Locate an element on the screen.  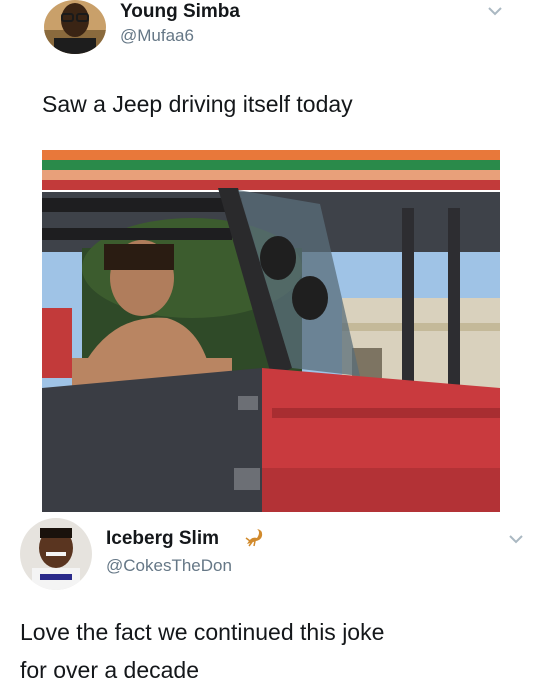
avatar-iceberg-slim is located at coordinates (56, 554).